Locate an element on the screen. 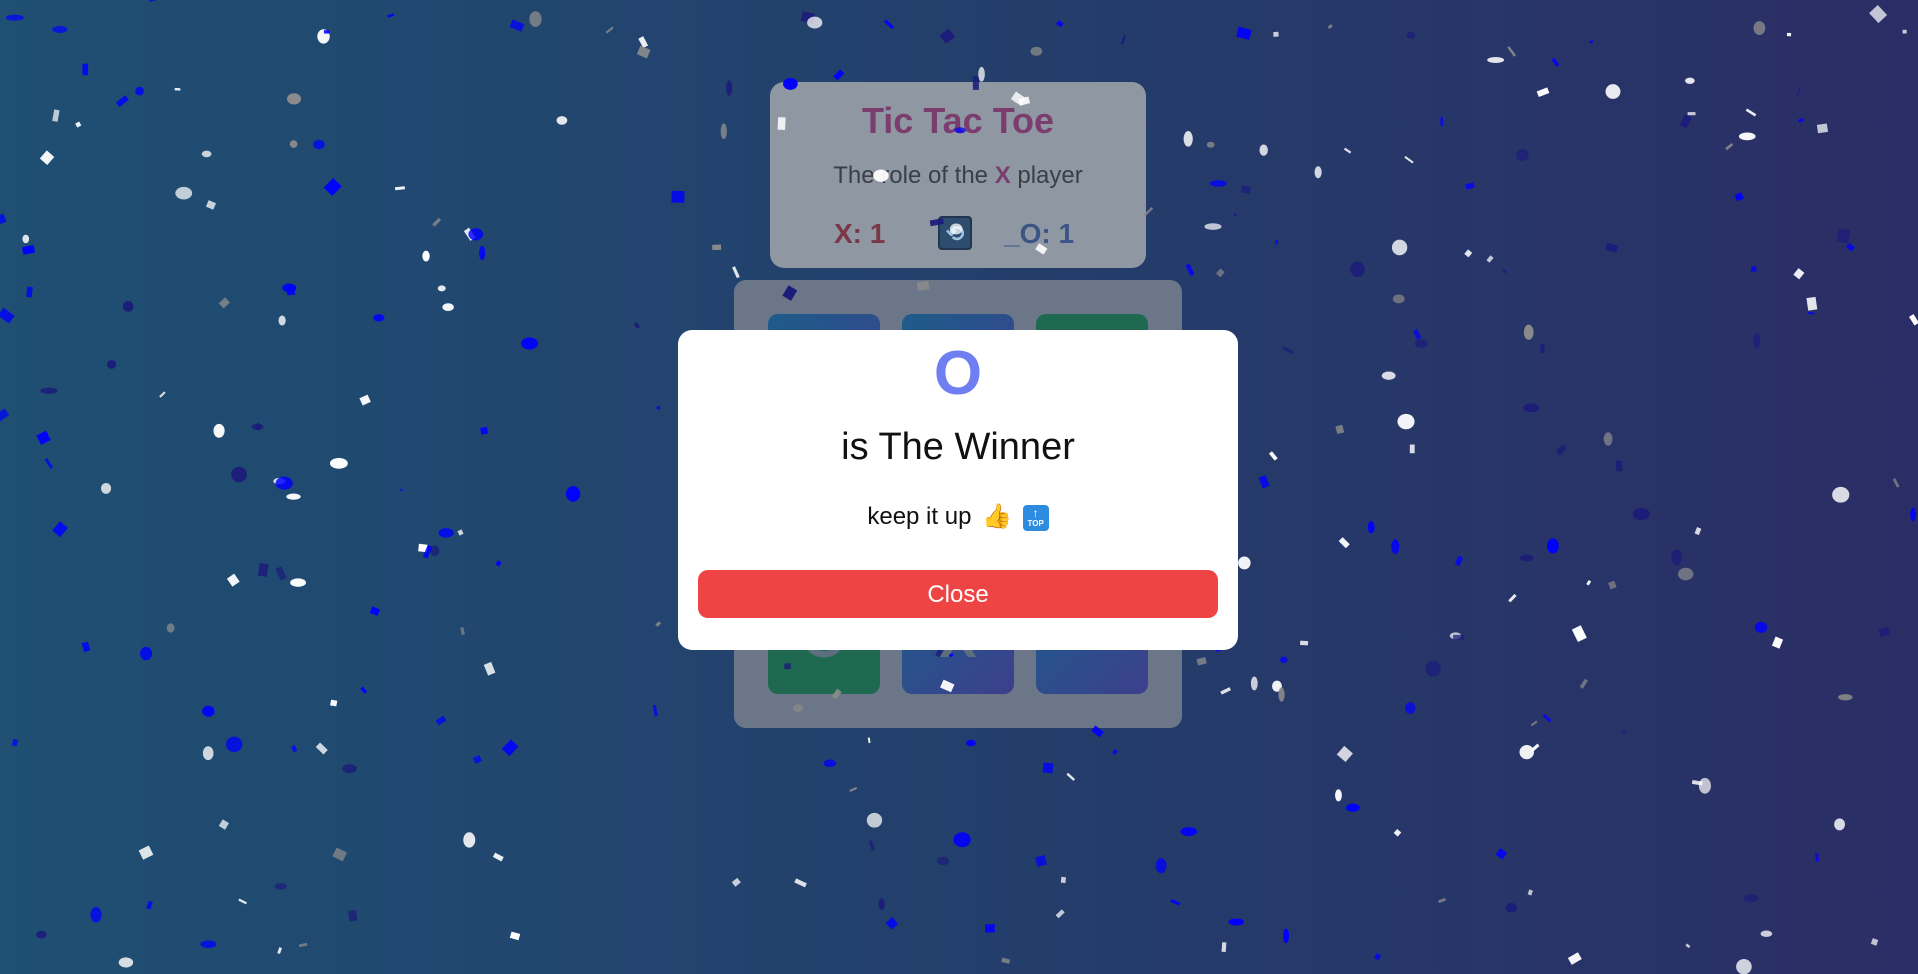 The image size is (1918, 974). top-arrow-icon: ↑ TOP is located at coordinates (1035, 517).